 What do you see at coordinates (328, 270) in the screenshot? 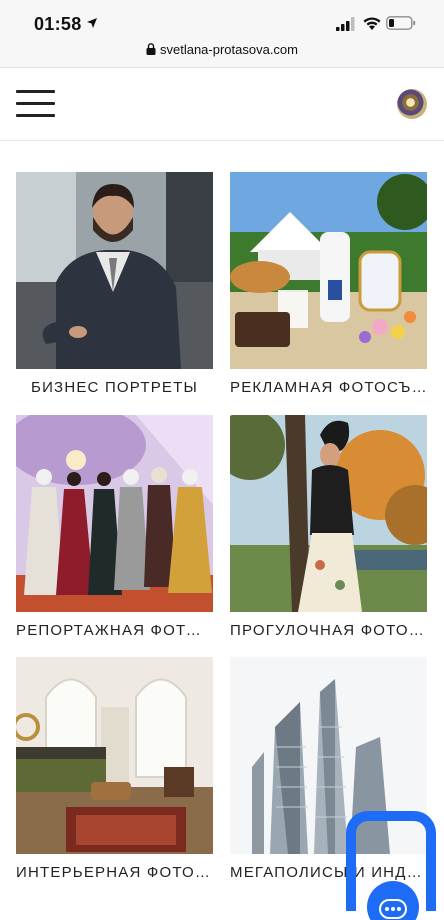
I see `advertising-photo` at bounding box center [328, 270].